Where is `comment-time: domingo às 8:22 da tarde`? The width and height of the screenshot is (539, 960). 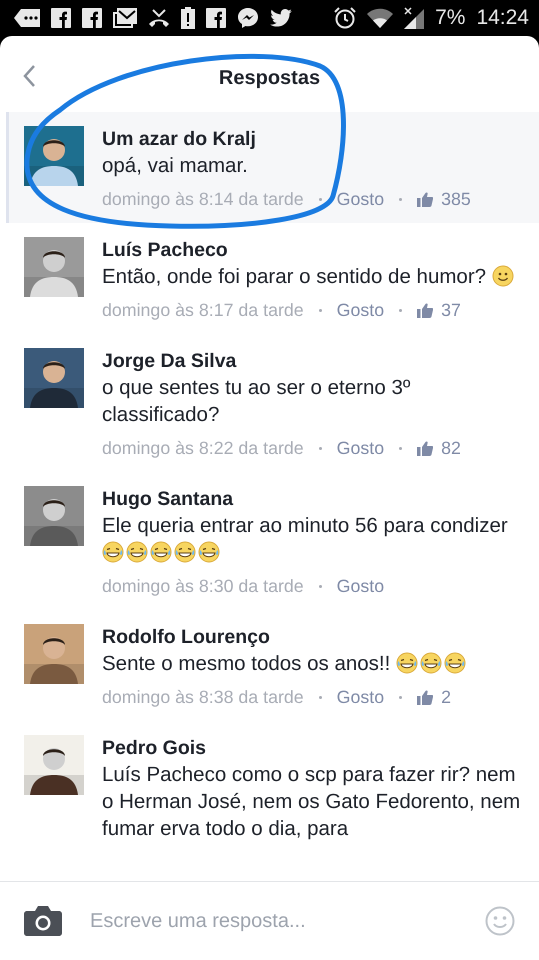
comment-time: domingo às 8:22 da tarde is located at coordinates (203, 448).